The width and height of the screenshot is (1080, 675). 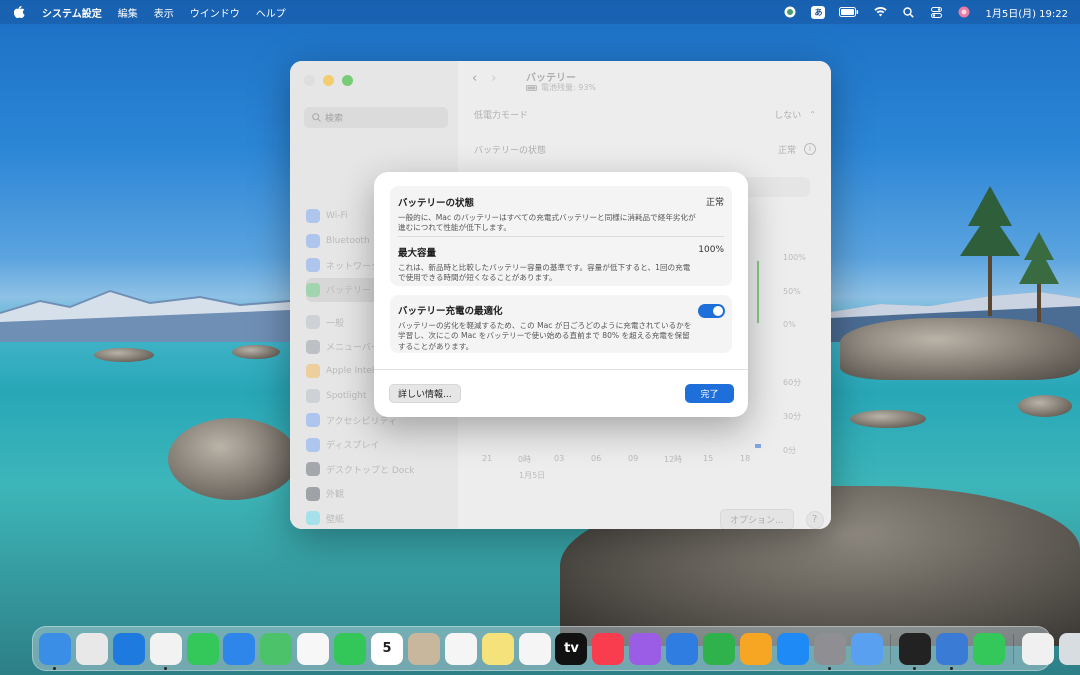 What do you see at coordinates (849, 12) in the screenshot?
I see `battery-icon` at bounding box center [849, 12].